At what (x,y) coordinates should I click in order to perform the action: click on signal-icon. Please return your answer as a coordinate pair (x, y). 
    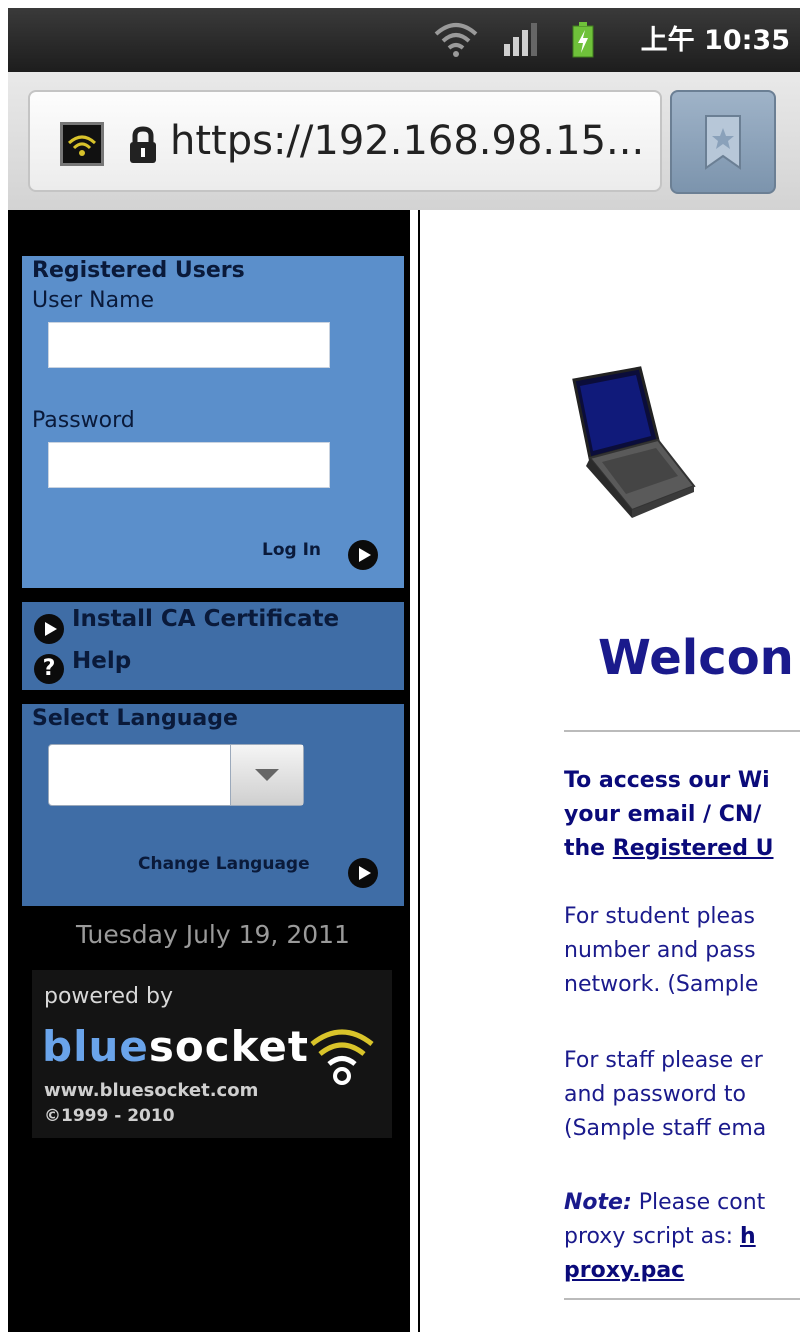
    Looking at the image, I should click on (520, 39).